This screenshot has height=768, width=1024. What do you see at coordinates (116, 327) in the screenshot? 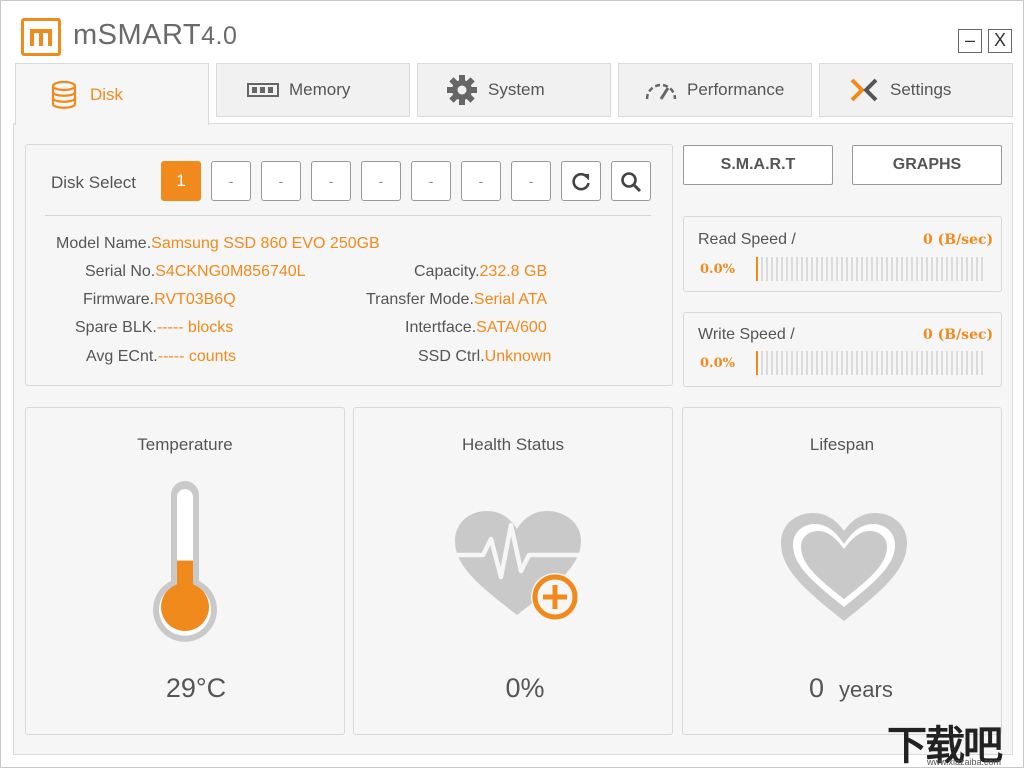
I see `spare-blk-label: Spare BLK.` at bounding box center [116, 327].